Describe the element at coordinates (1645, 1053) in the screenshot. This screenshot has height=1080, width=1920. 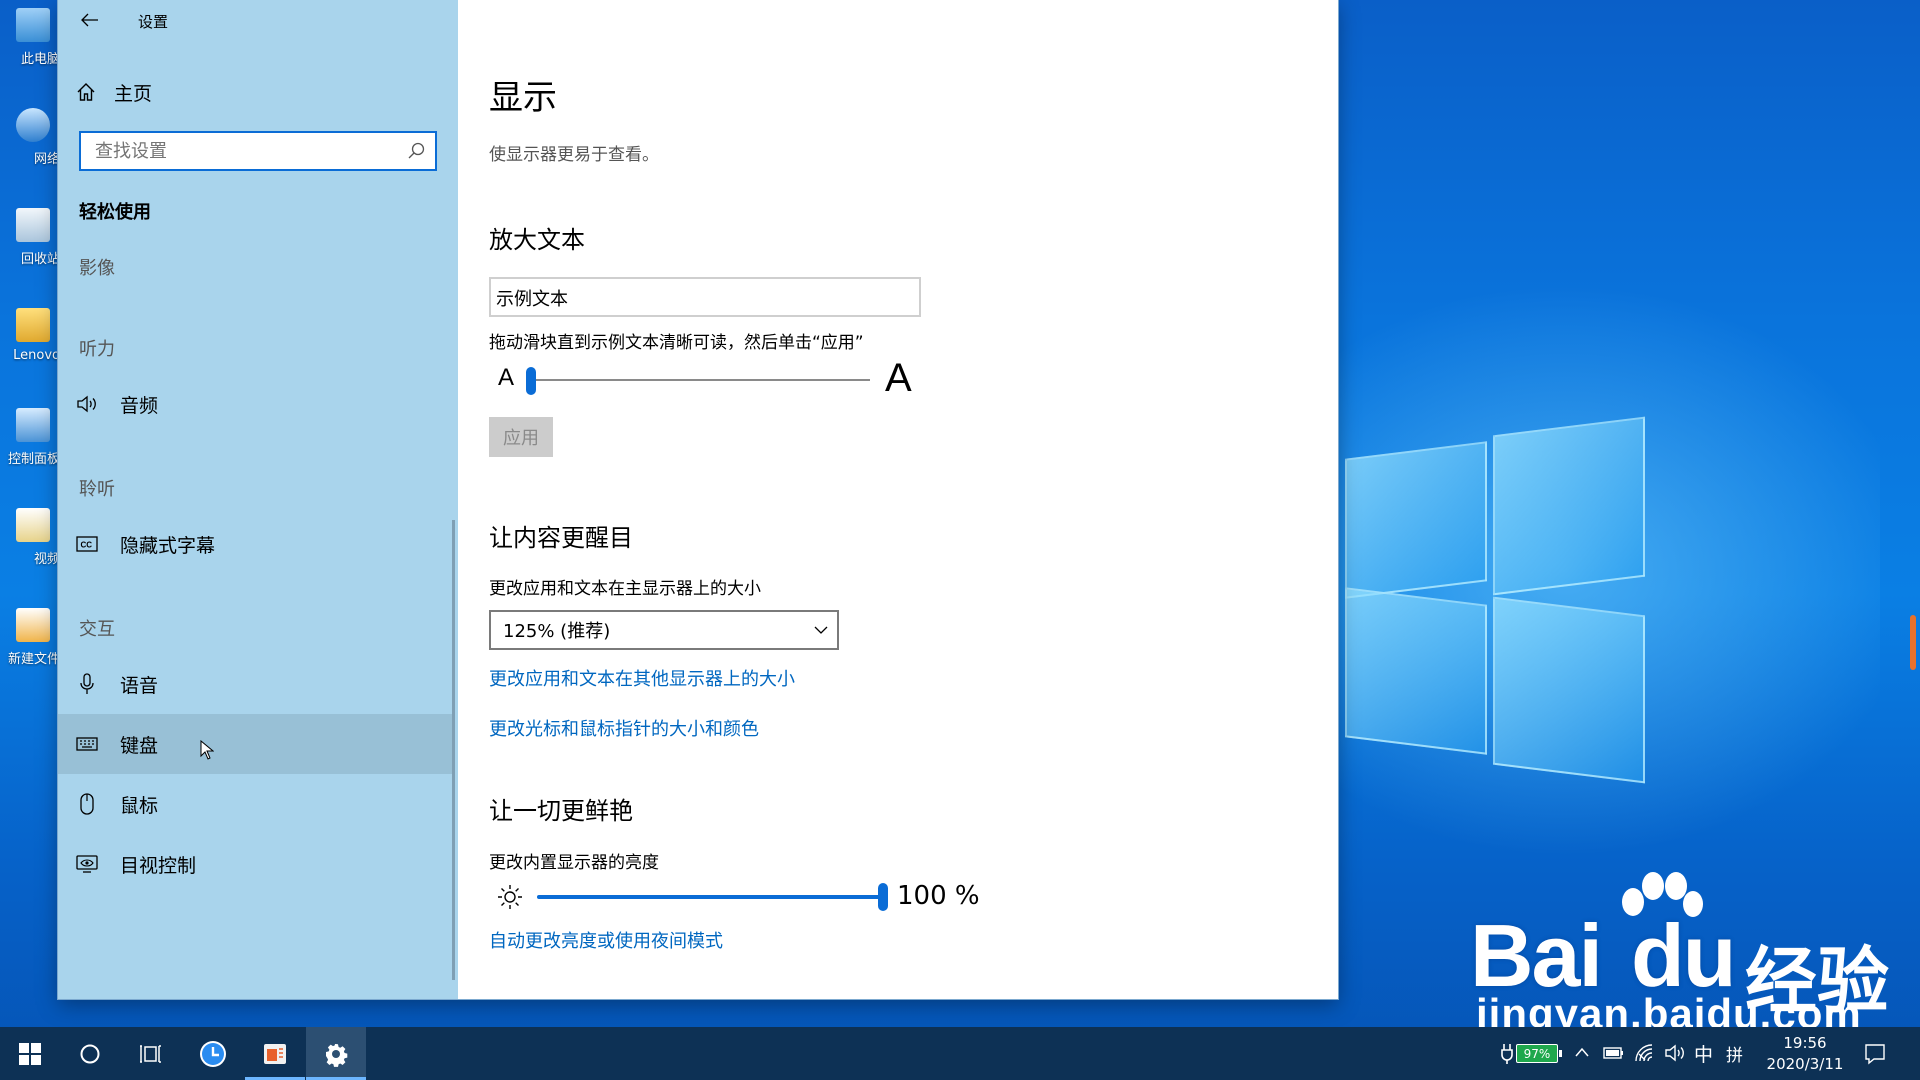
I see `wifi-icon` at that location.